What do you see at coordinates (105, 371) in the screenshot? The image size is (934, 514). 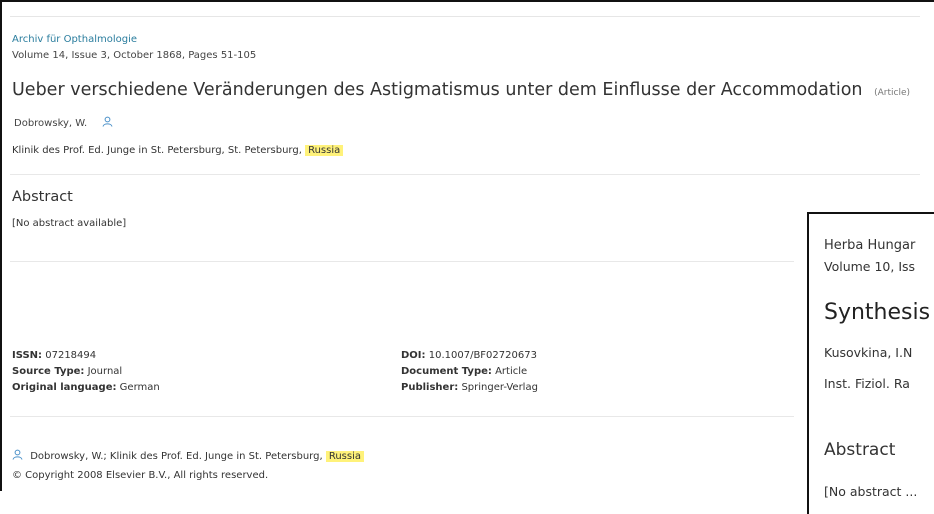 I see `source-type-value: Journal` at bounding box center [105, 371].